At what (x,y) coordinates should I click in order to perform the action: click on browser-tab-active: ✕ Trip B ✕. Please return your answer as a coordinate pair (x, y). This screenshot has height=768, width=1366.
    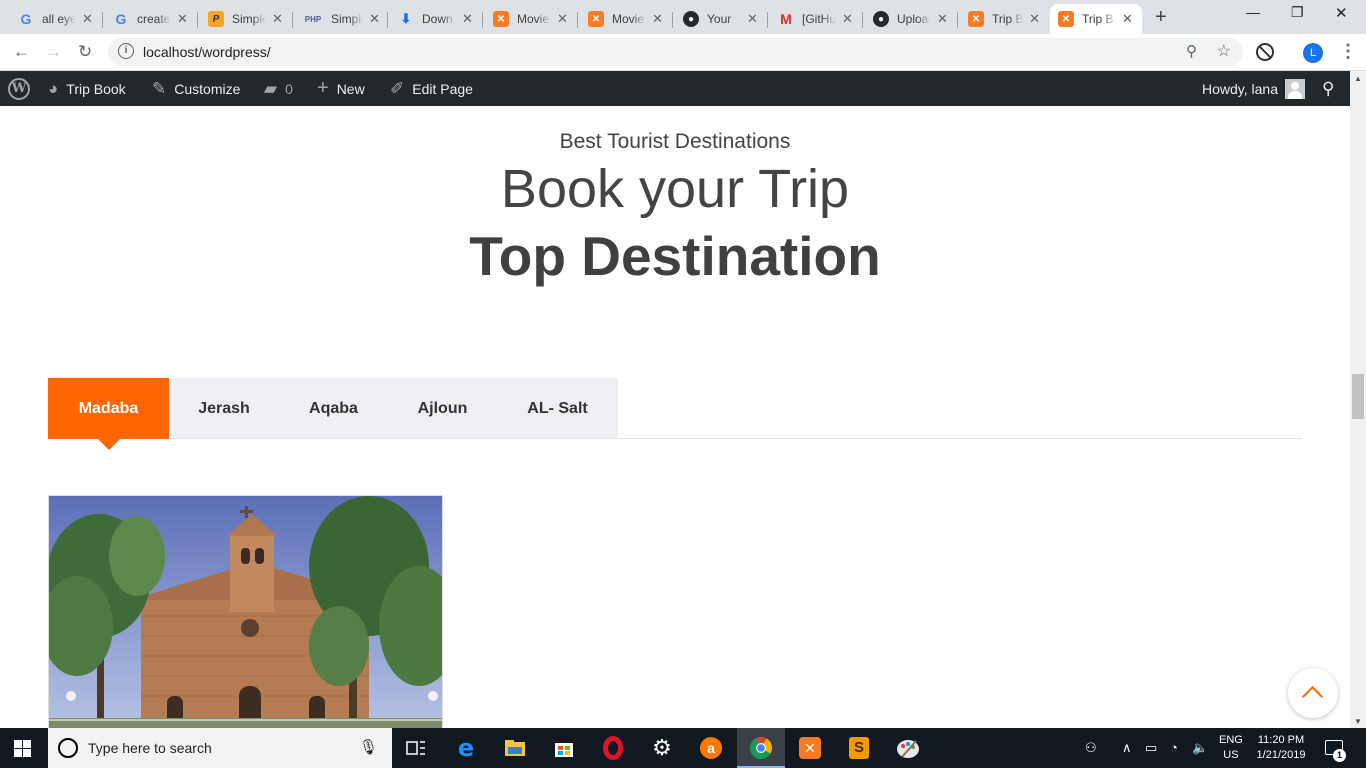
    Looking at the image, I should click on (1096, 19).